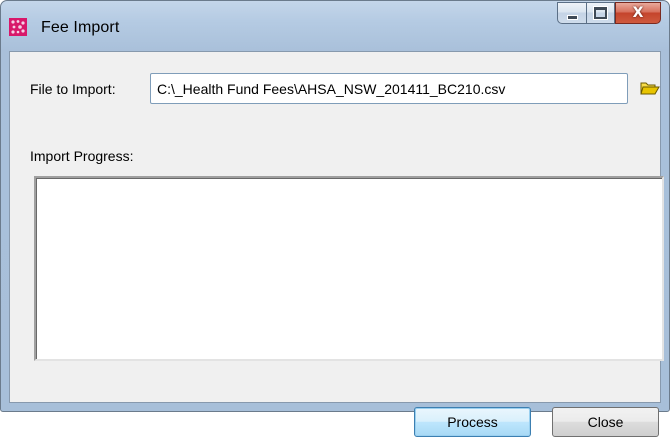 The image size is (672, 437). What do you see at coordinates (389, 88) in the screenshot?
I see `file-path-input` at bounding box center [389, 88].